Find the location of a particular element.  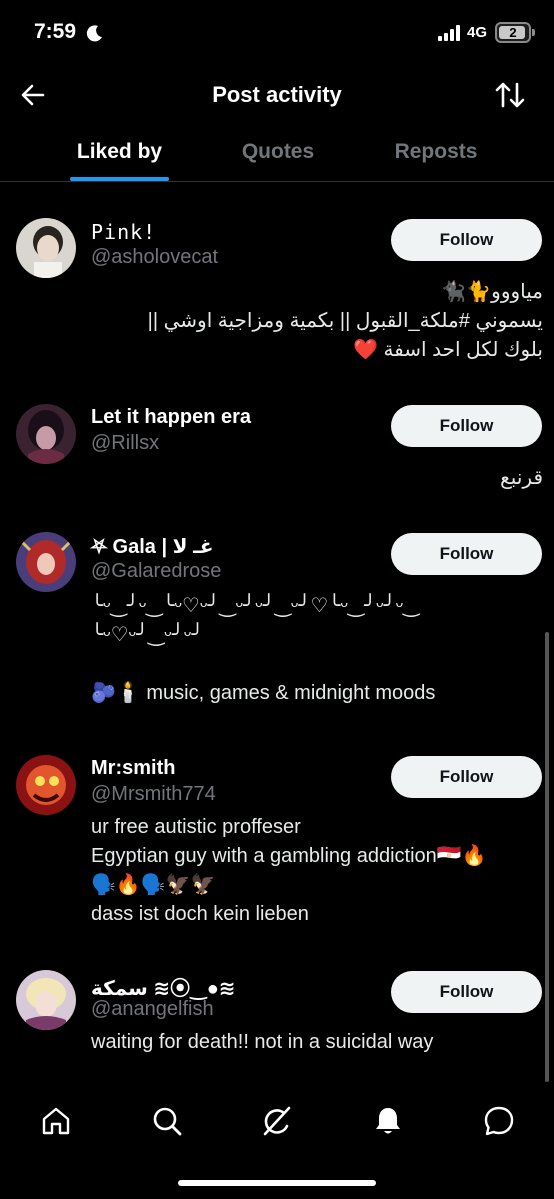

home-indicator is located at coordinates (277, 1183).